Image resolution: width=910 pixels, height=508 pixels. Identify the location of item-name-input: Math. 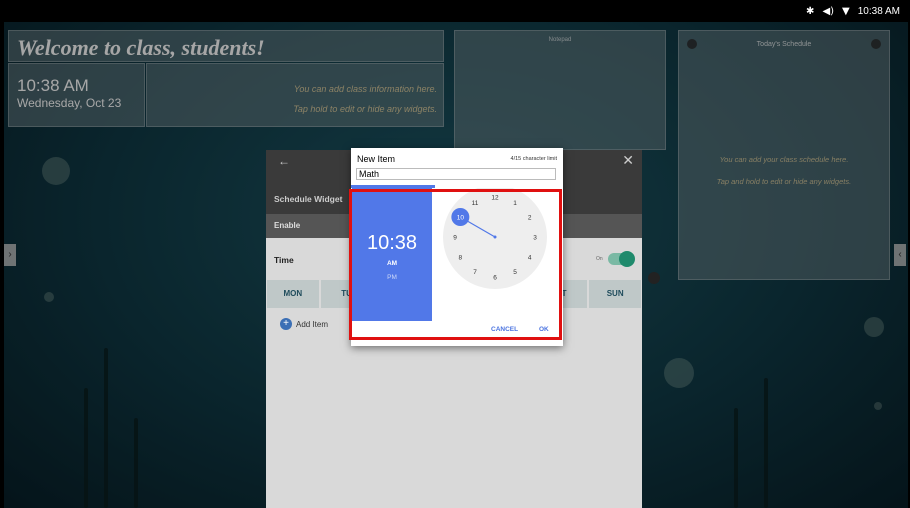
(456, 174).